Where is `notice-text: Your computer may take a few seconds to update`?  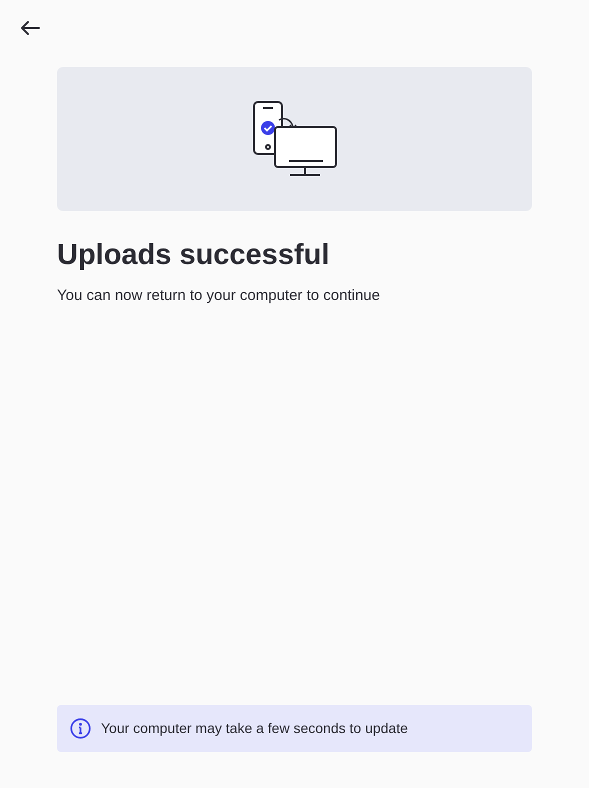
notice-text: Your computer may take a few seconds to update is located at coordinates (254, 728).